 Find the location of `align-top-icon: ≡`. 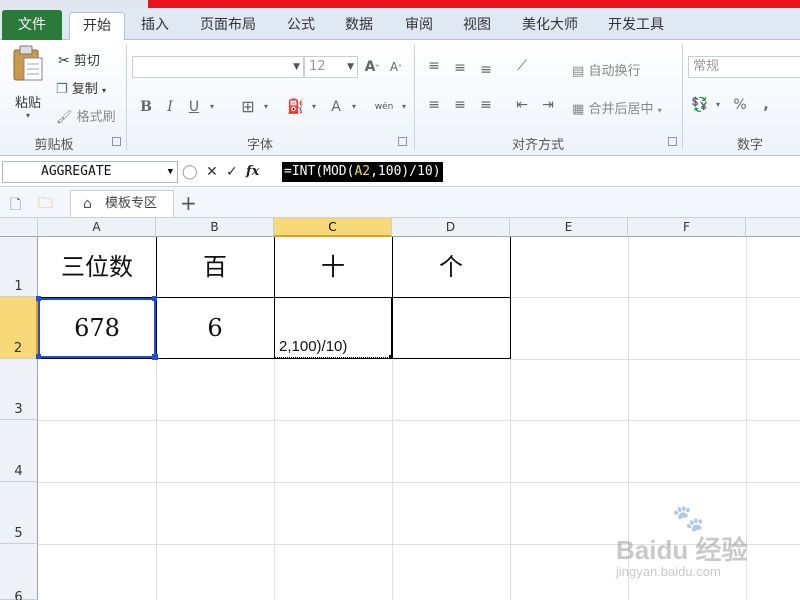

align-top-icon: ≡ is located at coordinates (434, 66).